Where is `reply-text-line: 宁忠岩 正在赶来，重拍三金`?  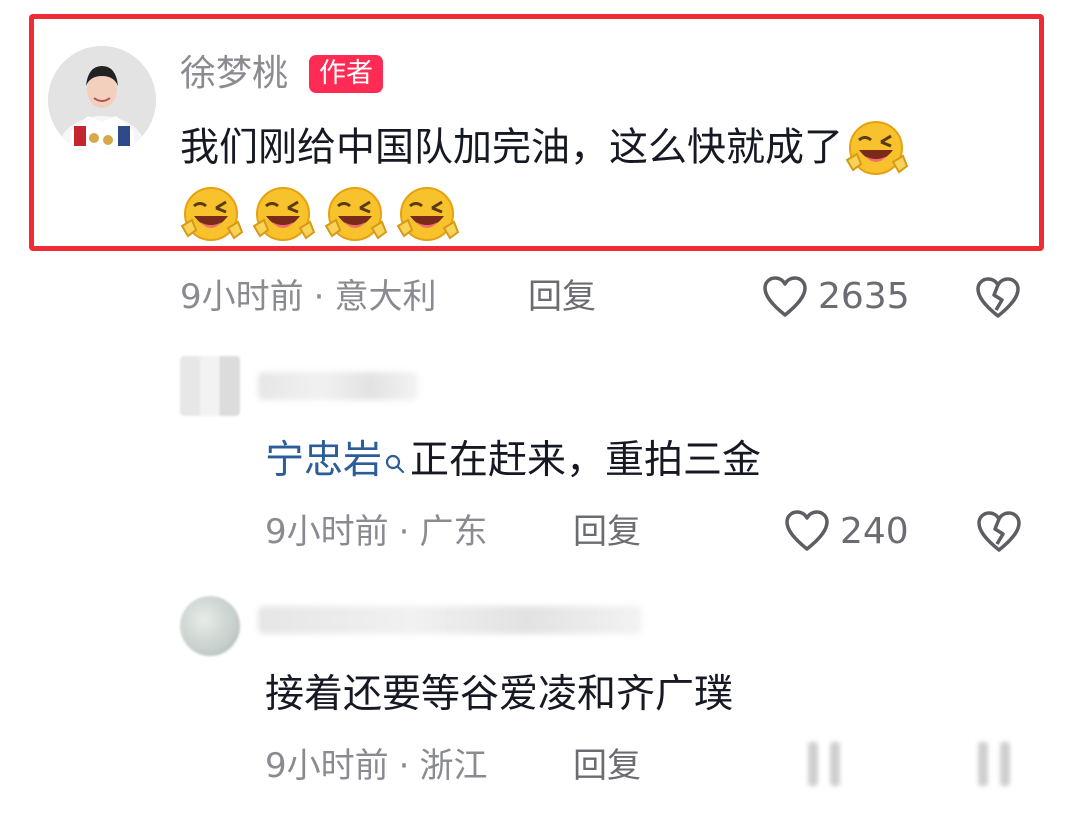 reply-text-line: 宁忠岩 正在赶来，重拍三金 is located at coordinates (513, 462).